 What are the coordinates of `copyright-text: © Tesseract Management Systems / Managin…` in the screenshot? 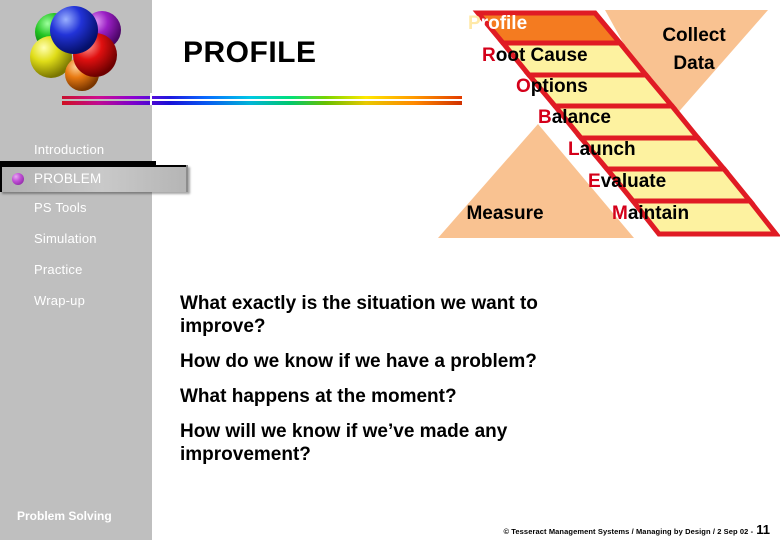 It's located at (628, 531).